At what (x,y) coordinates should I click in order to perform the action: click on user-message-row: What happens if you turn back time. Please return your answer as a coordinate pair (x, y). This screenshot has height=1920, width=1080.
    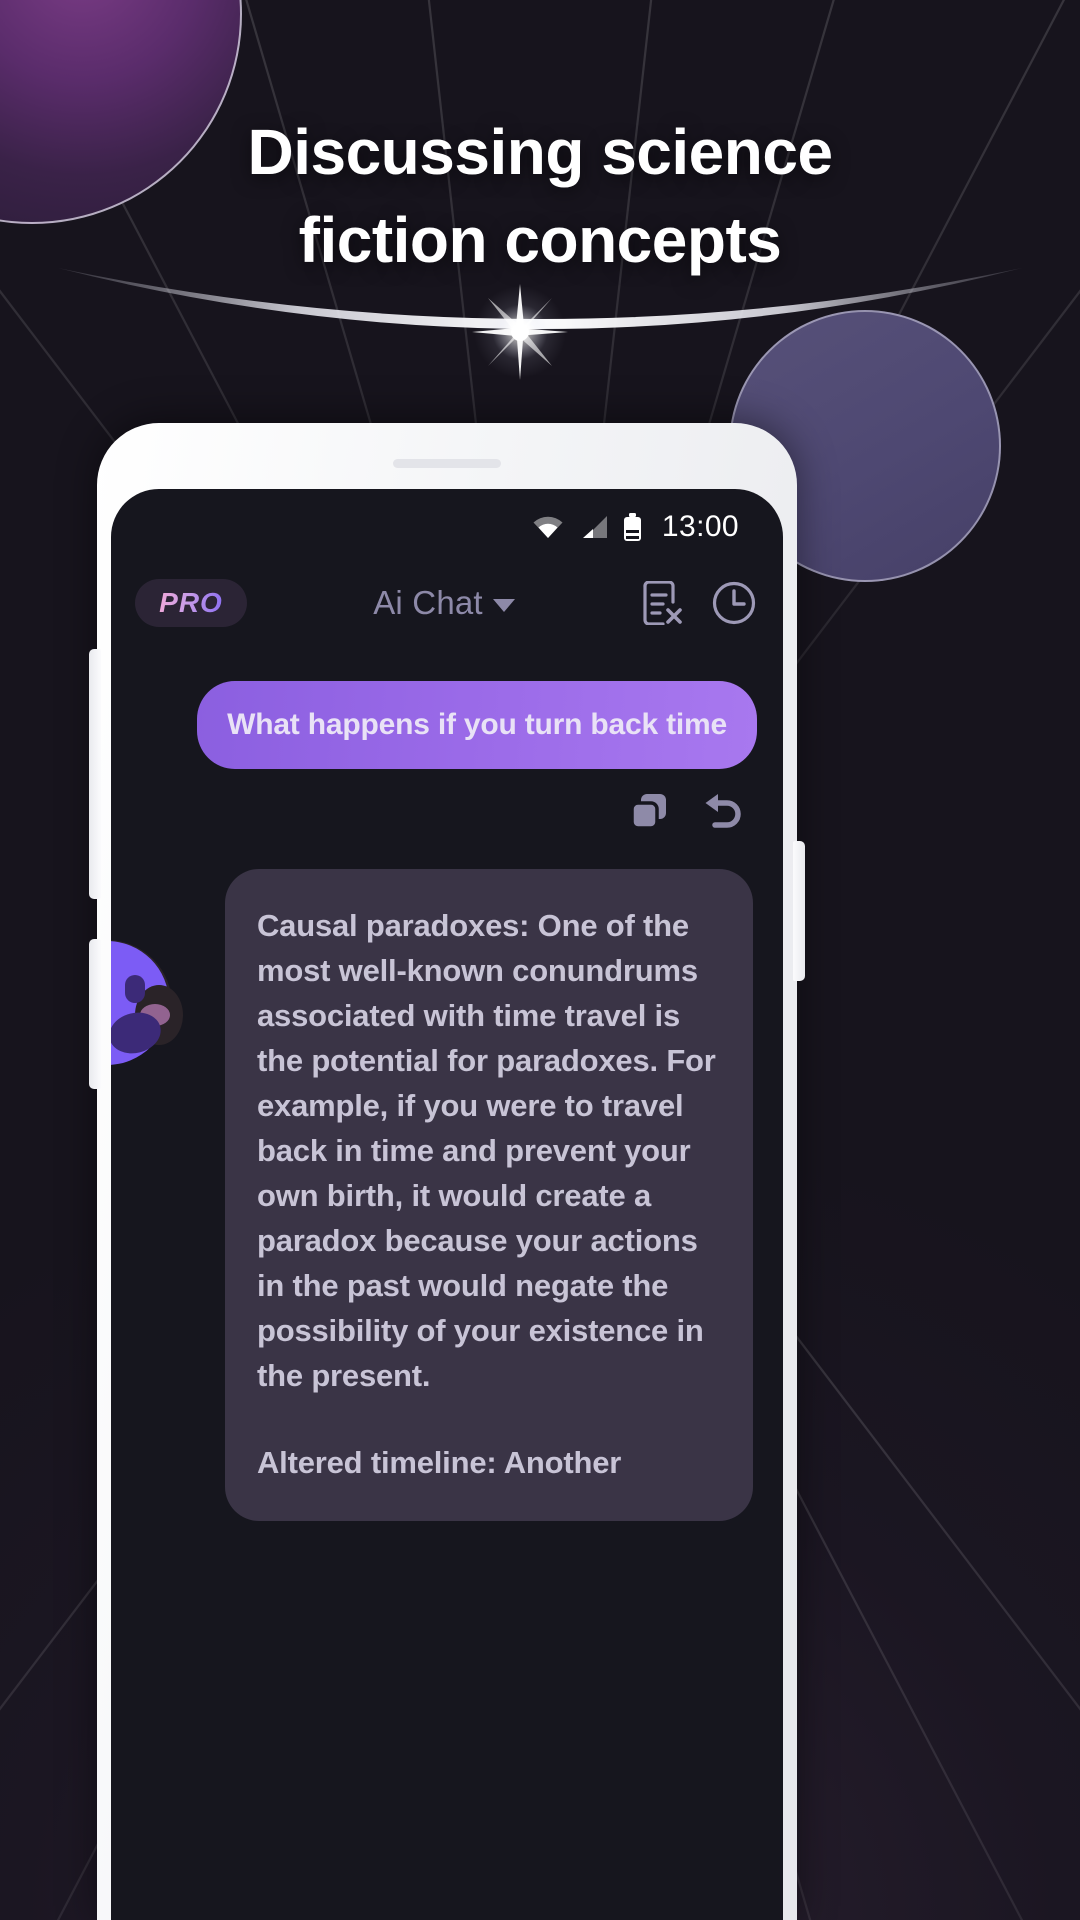
    Looking at the image, I should click on (447, 725).